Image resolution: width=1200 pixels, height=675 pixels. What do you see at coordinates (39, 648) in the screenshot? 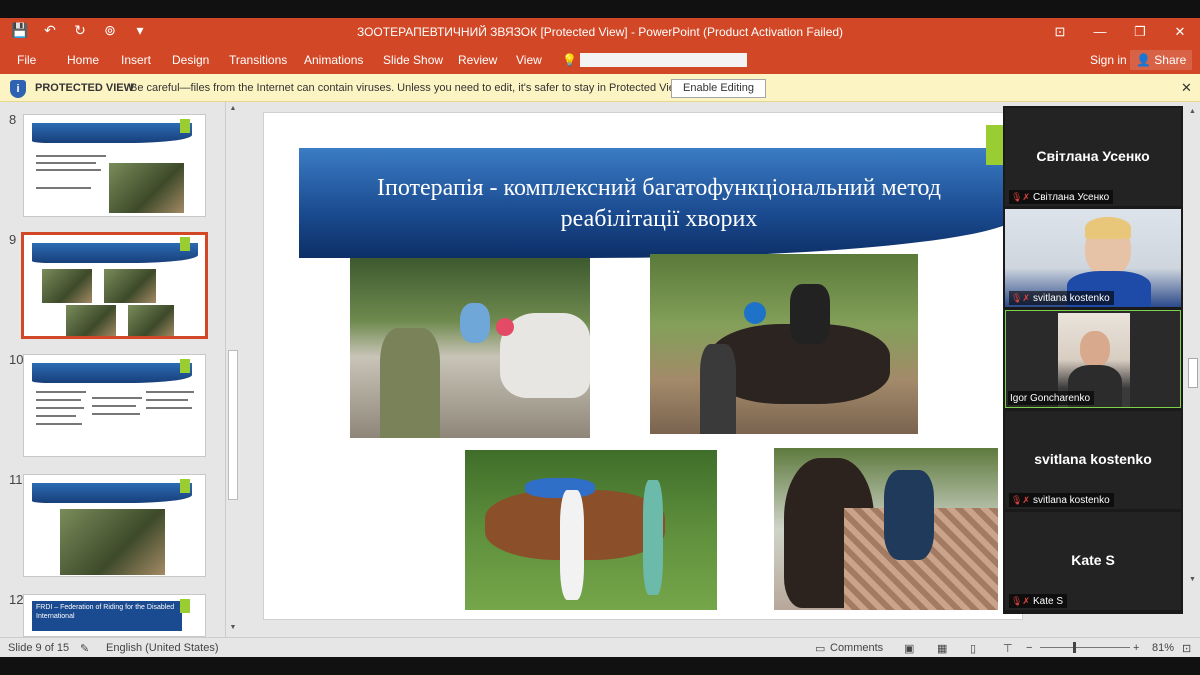
I see `slide-counter: Slide 9 of 15` at bounding box center [39, 648].